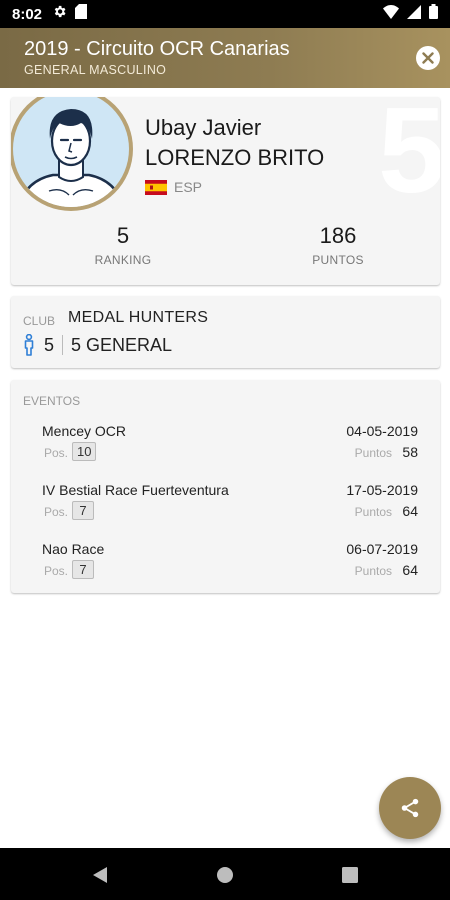 The image size is (450, 900). What do you see at coordinates (95, 70) in the screenshot?
I see `page-subtitle: GENERAL MASCULINO` at bounding box center [95, 70].